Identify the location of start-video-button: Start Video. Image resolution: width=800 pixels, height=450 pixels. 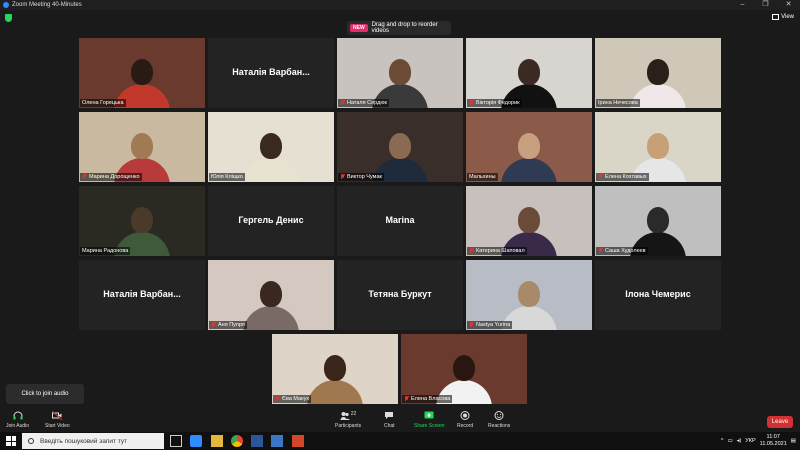
(57, 420).